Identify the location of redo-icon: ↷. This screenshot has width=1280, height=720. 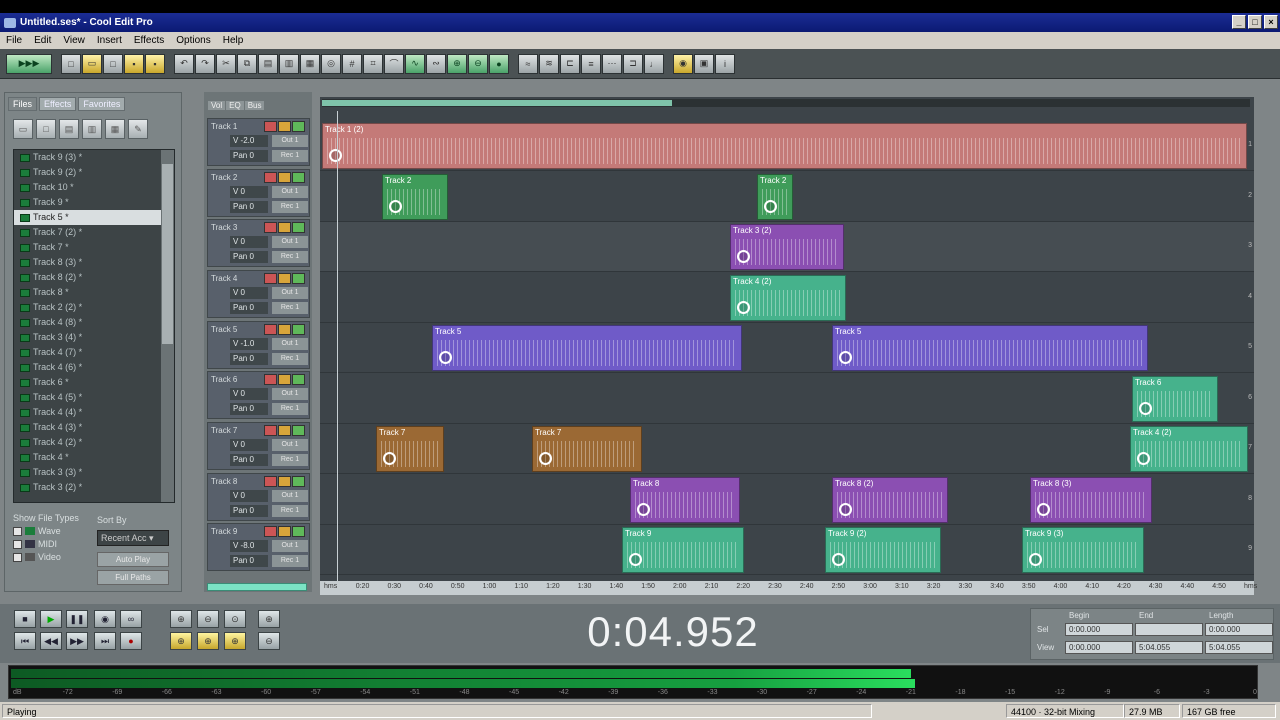
(205, 63).